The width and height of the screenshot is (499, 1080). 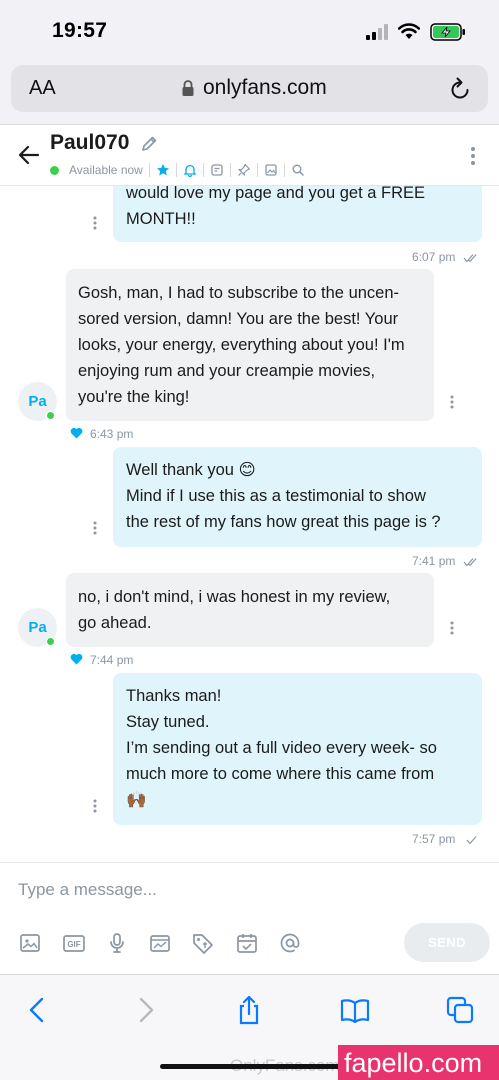 I want to click on watermark-badge: fapello.com, so click(x=418, y=1062).